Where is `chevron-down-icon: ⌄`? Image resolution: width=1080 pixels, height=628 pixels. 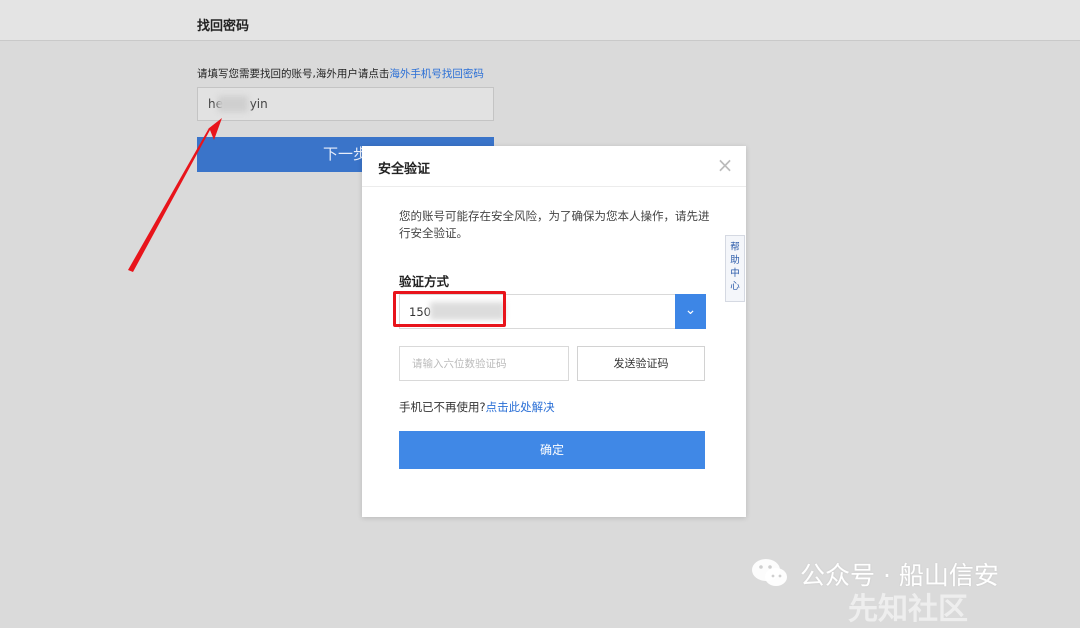
chevron-down-icon: ⌄ is located at coordinates (690, 311).